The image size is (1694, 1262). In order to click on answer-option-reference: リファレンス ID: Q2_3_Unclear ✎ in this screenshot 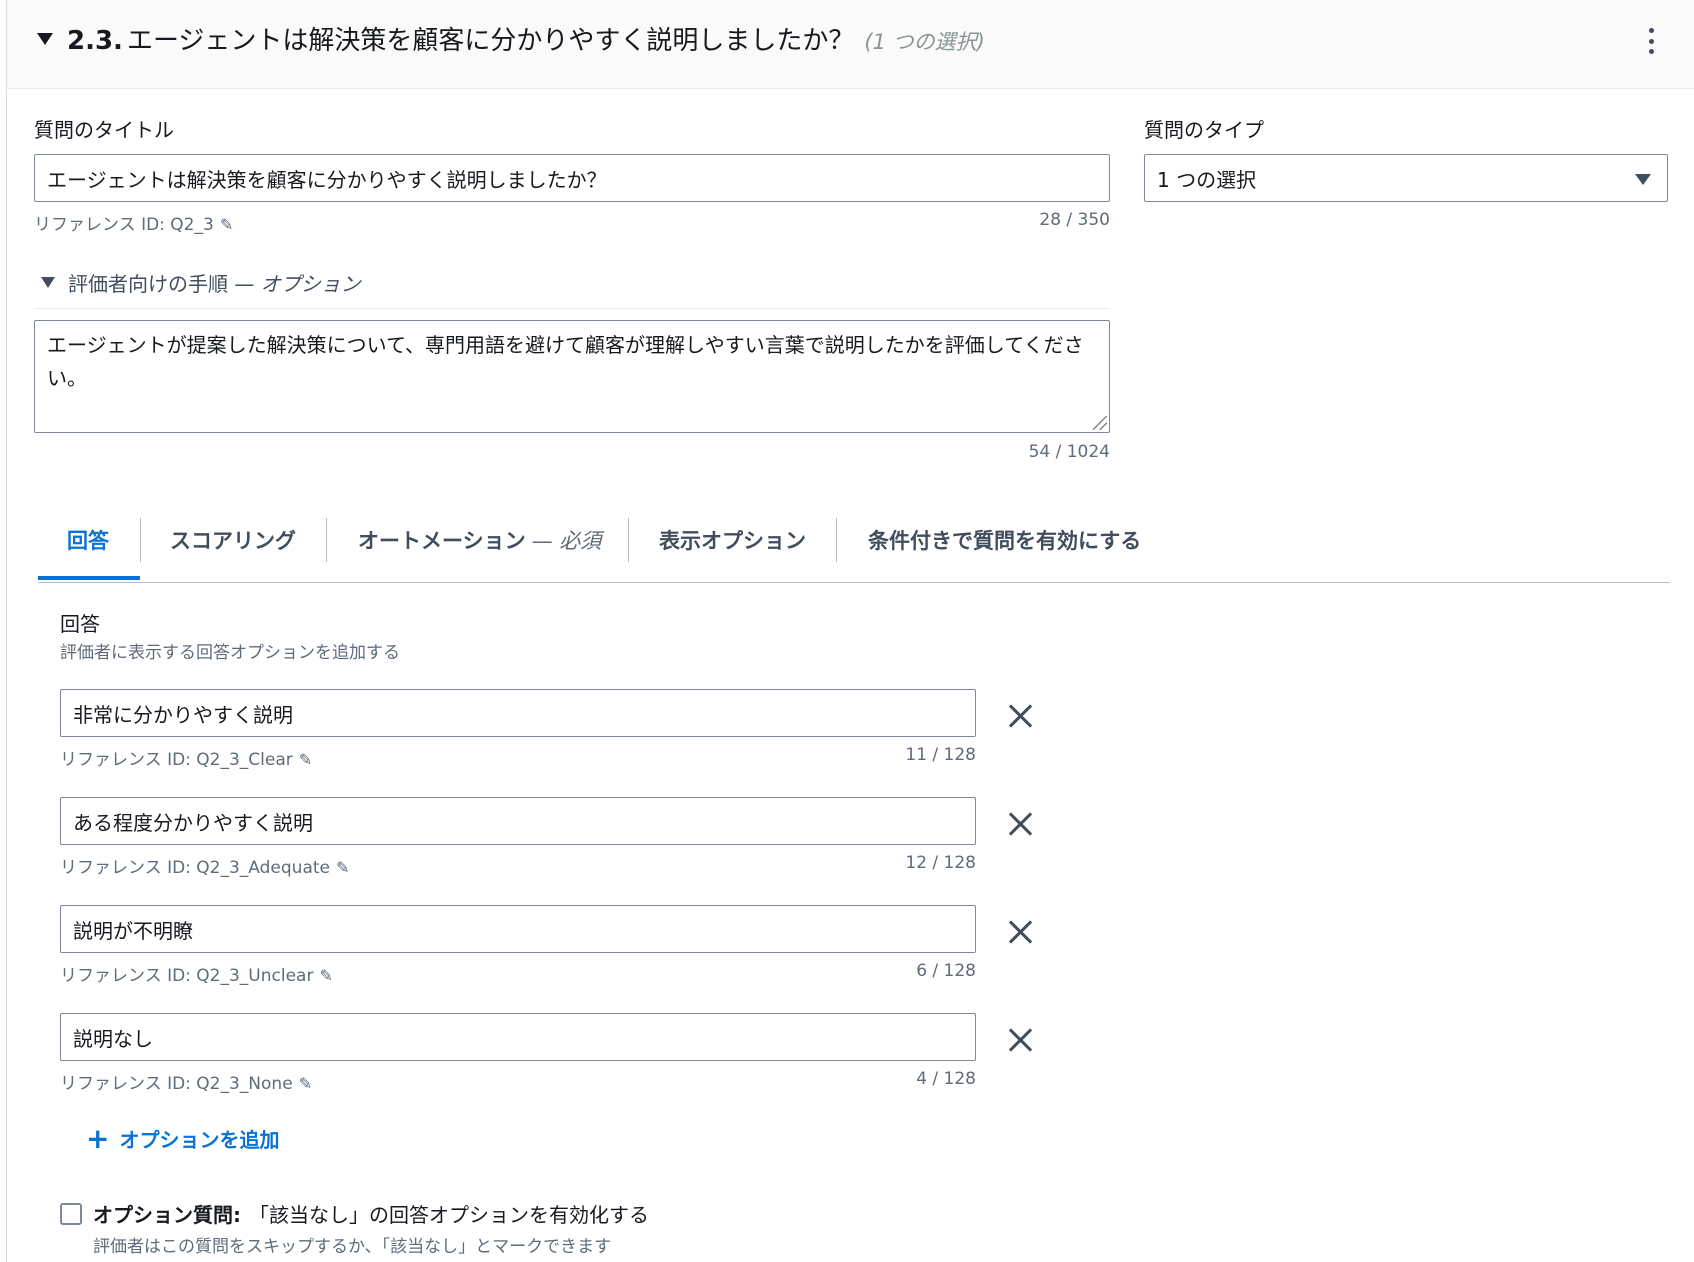, I will do `click(196, 976)`.